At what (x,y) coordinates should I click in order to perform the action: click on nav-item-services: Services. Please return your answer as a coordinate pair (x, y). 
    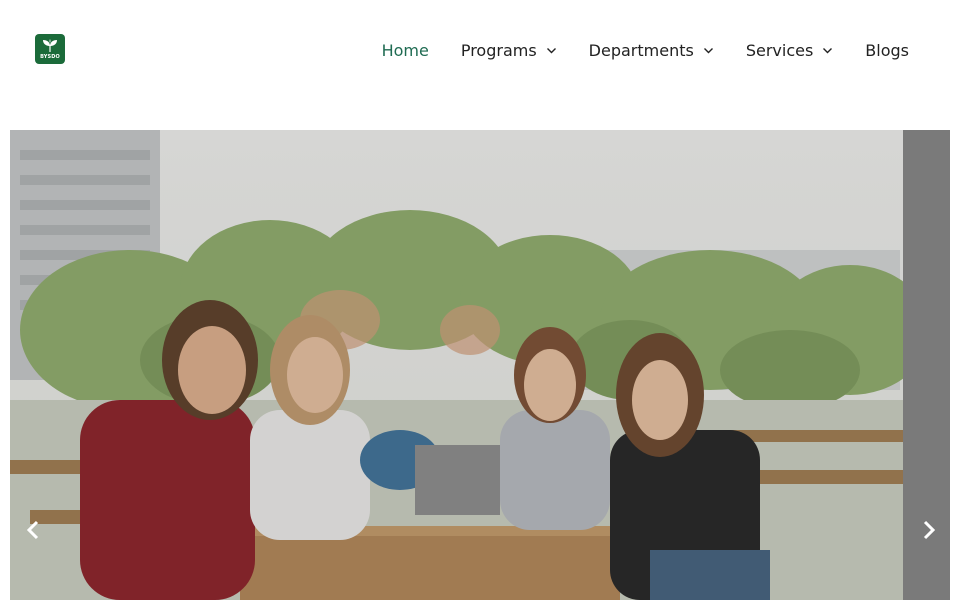
    Looking at the image, I should click on (789, 50).